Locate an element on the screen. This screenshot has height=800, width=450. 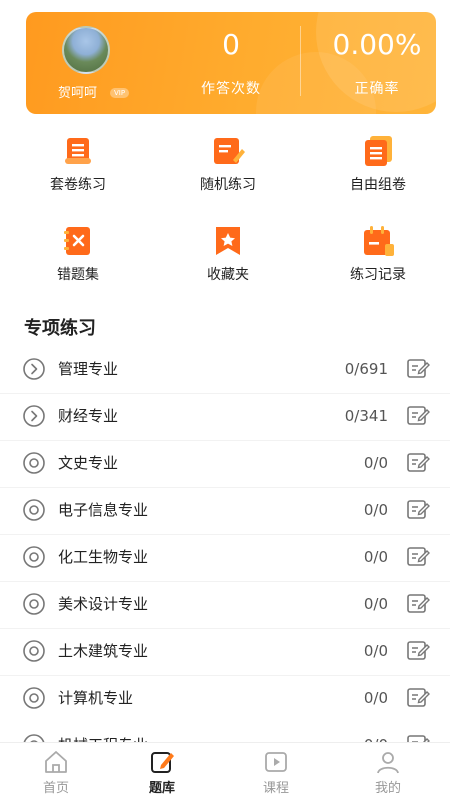
error-book-icon is located at coordinates (78, 241).